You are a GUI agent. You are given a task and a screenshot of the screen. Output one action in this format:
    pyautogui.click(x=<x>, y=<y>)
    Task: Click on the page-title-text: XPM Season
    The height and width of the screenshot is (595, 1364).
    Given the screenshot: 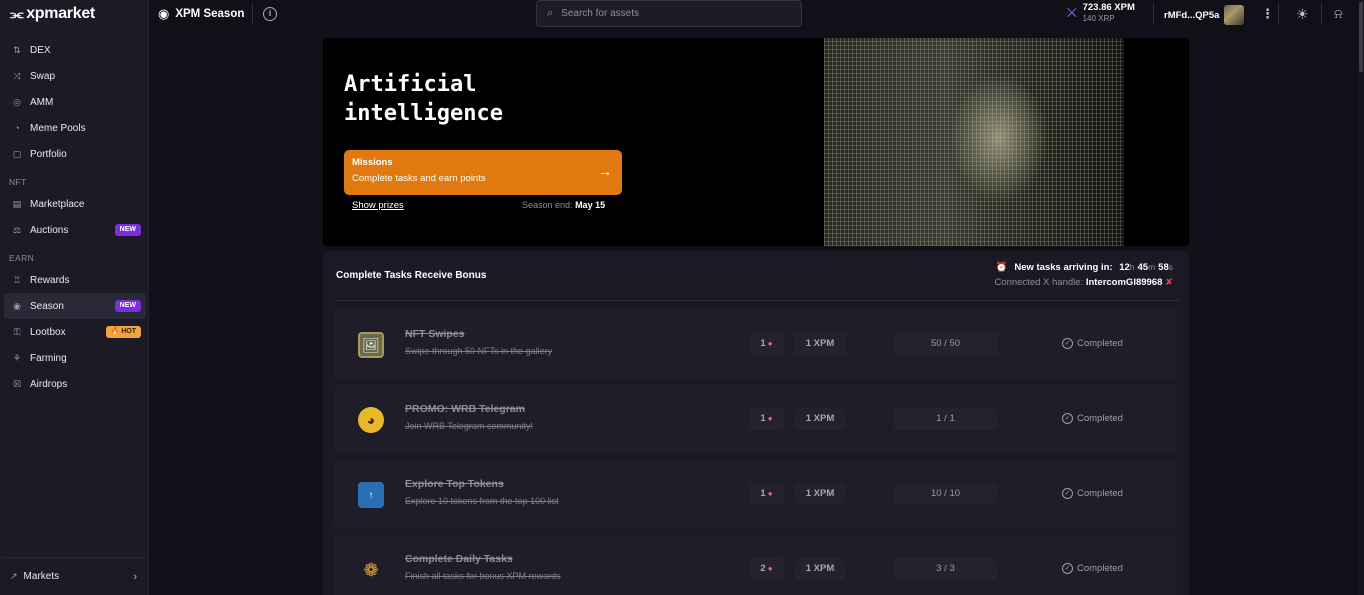 What is the action you would take?
    pyautogui.click(x=210, y=14)
    